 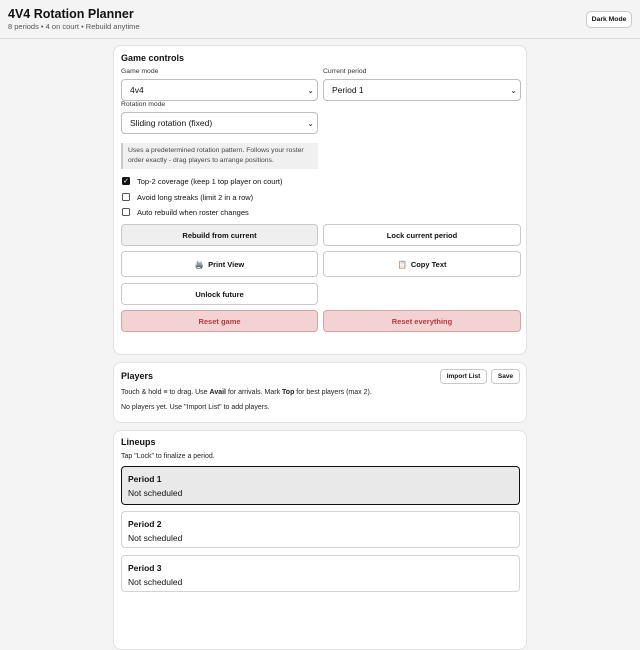 What do you see at coordinates (219, 294) in the screenshot?
I see `unlock-future-button: Unlock future` at bounding box center [219, 294].